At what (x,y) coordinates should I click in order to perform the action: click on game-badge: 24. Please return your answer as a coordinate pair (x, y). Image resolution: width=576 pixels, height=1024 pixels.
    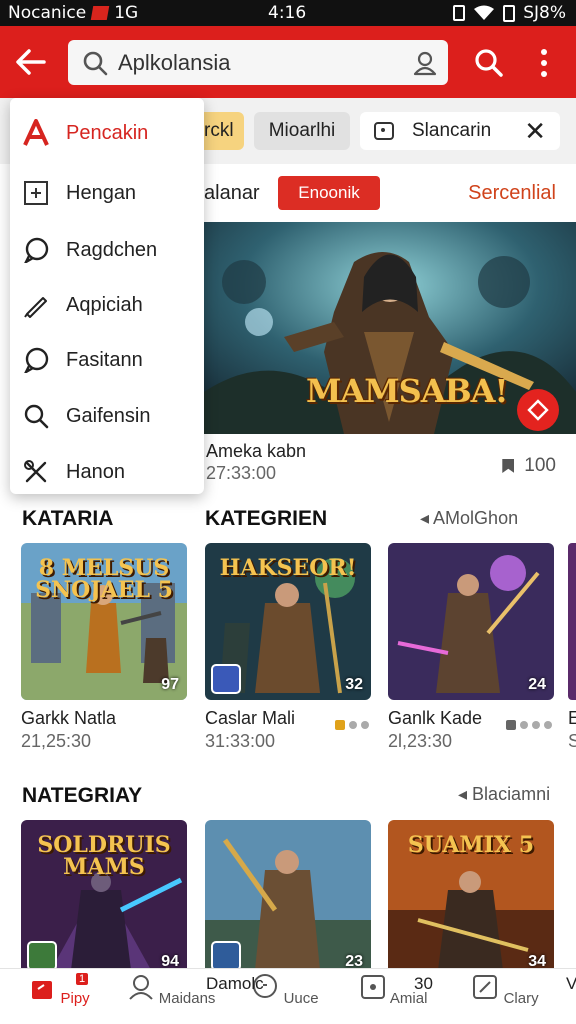
    Looking at the image, I should click on (537, 684).